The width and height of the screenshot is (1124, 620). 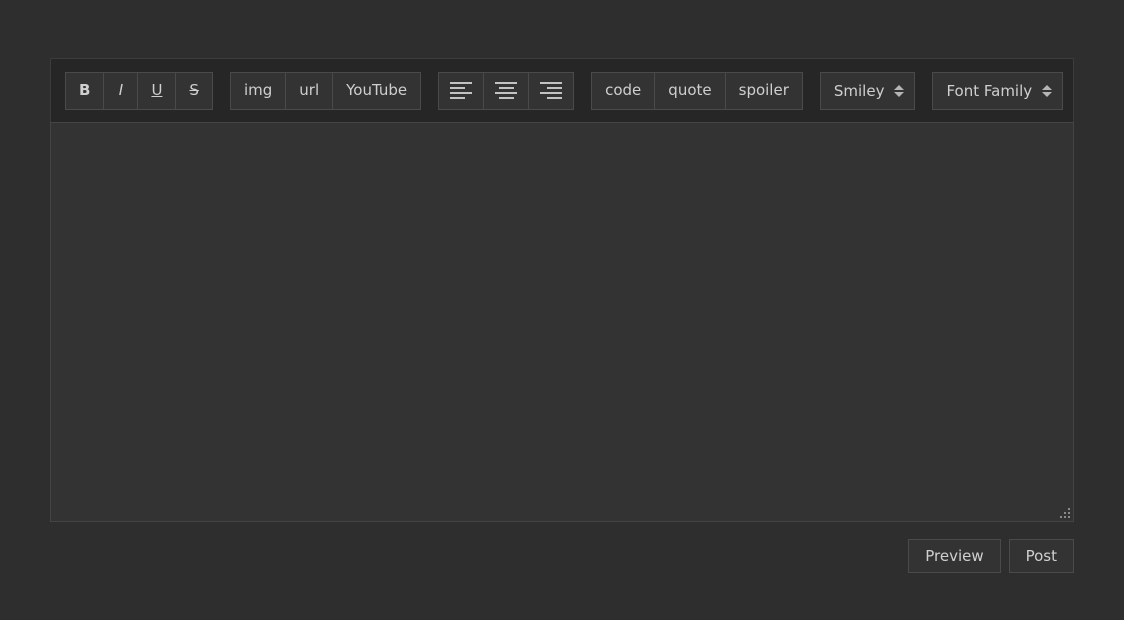 I want to click on align-center-button, so click(x=507, y=90).